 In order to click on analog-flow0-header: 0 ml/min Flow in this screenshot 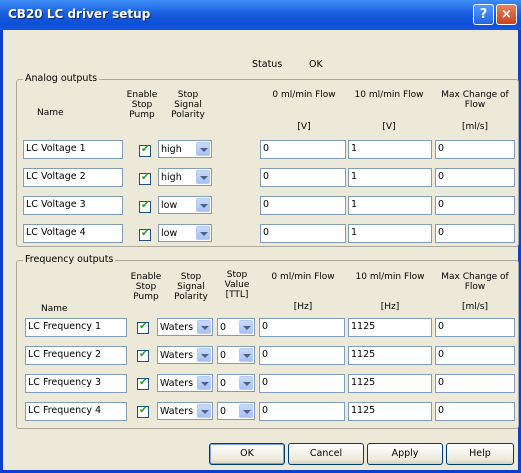, I will do `click(304, 95)`.